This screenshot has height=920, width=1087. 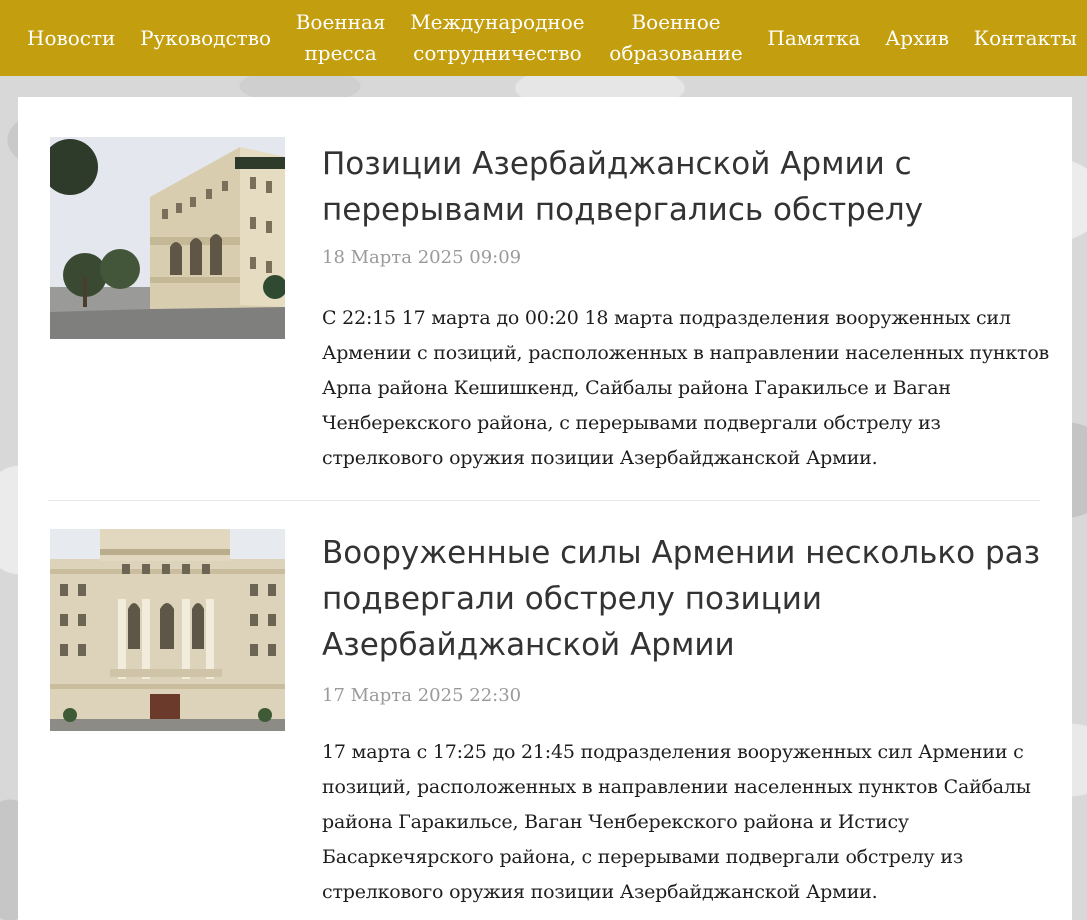 What do you see at coordinates (341, 38) in the screenshot?
I see `nav-item-military-press: Военная пресса` at bounding box center [341, 38].